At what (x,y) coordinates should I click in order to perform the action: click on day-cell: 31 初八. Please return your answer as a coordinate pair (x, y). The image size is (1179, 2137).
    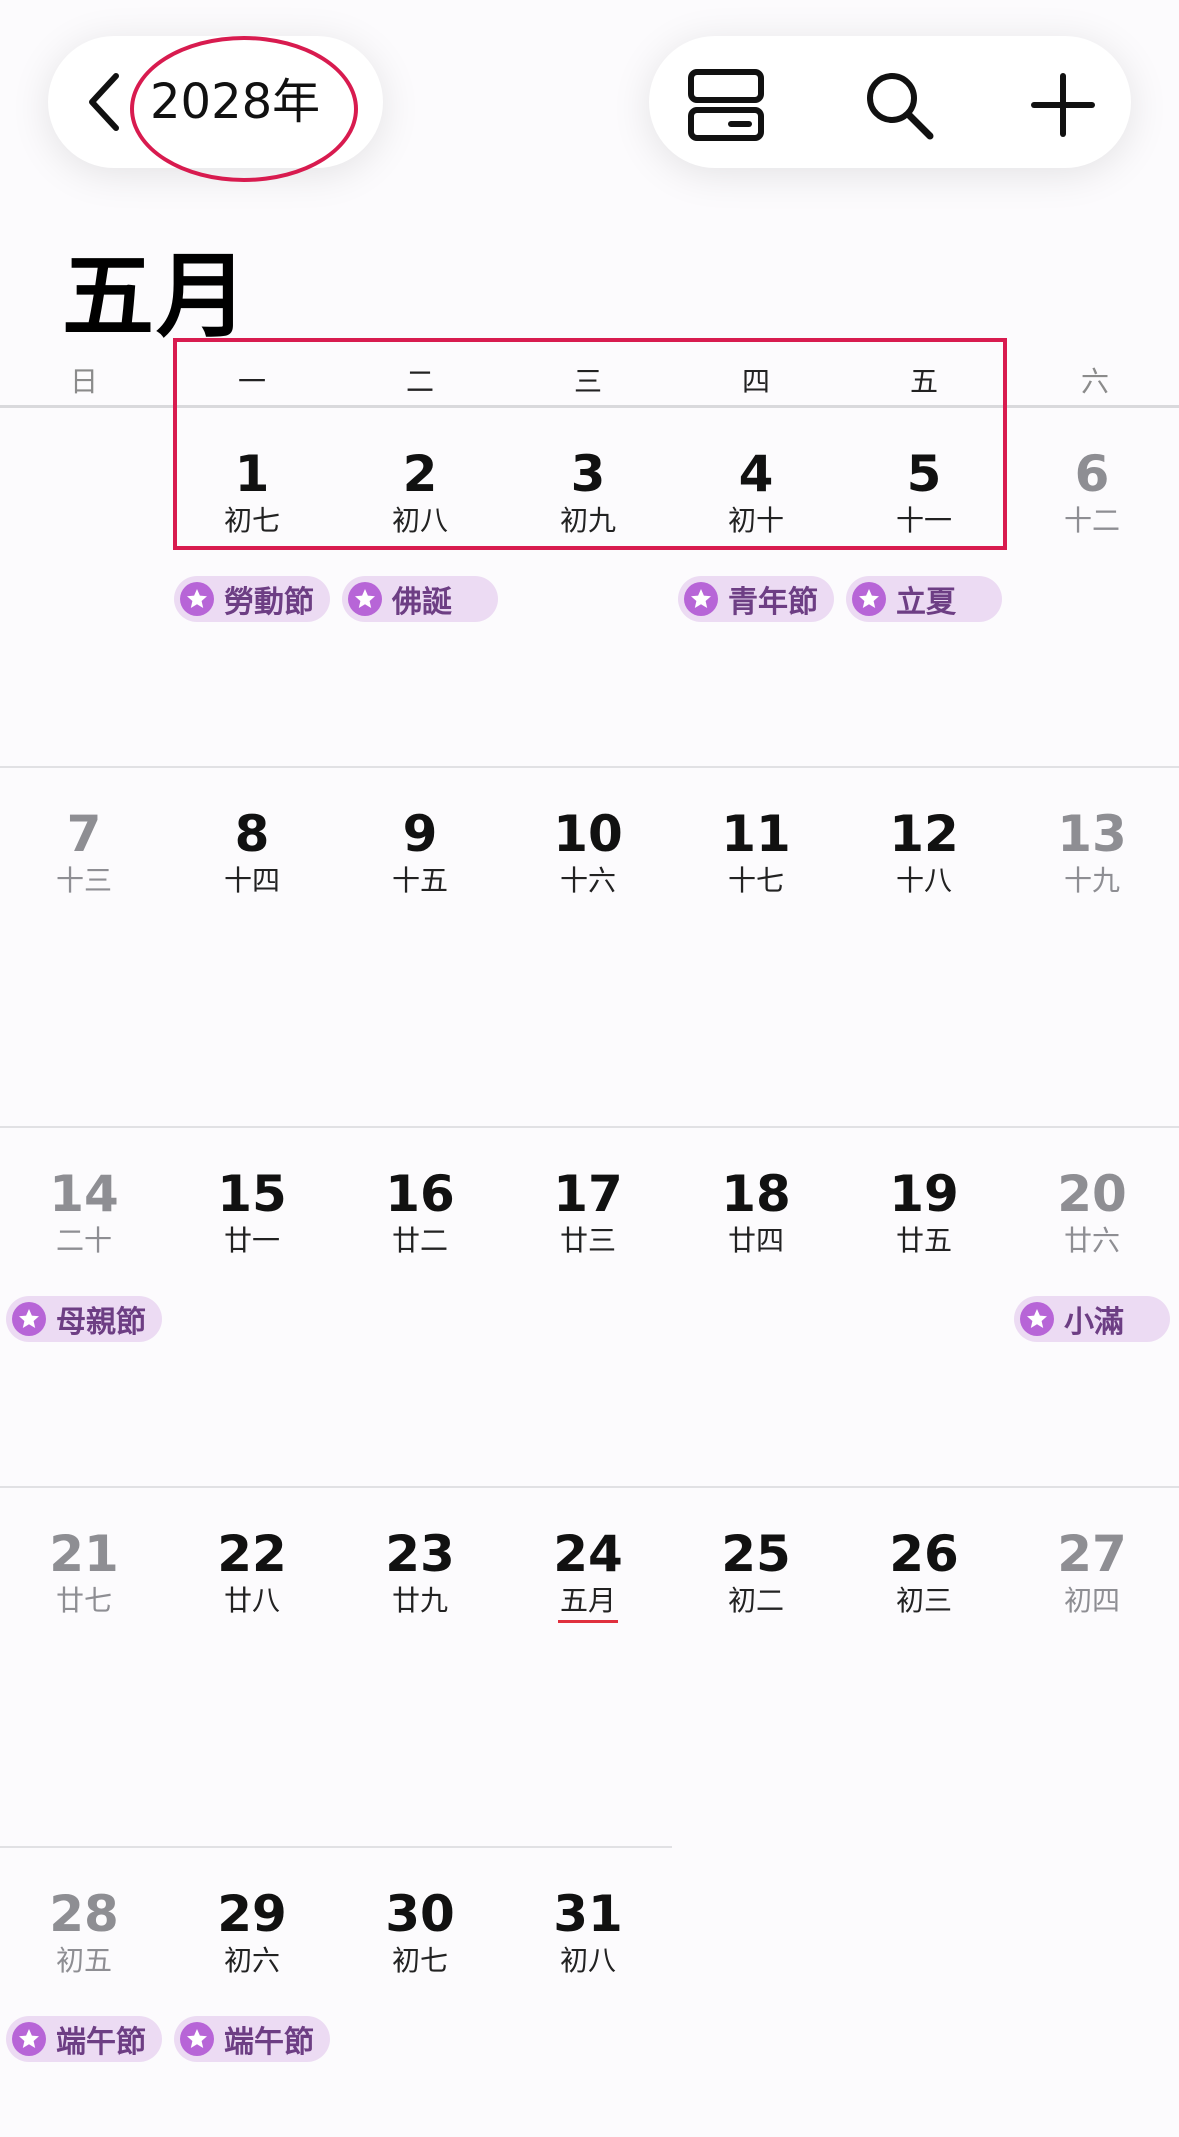
    Looking at the image, I should click on (588, 1931).